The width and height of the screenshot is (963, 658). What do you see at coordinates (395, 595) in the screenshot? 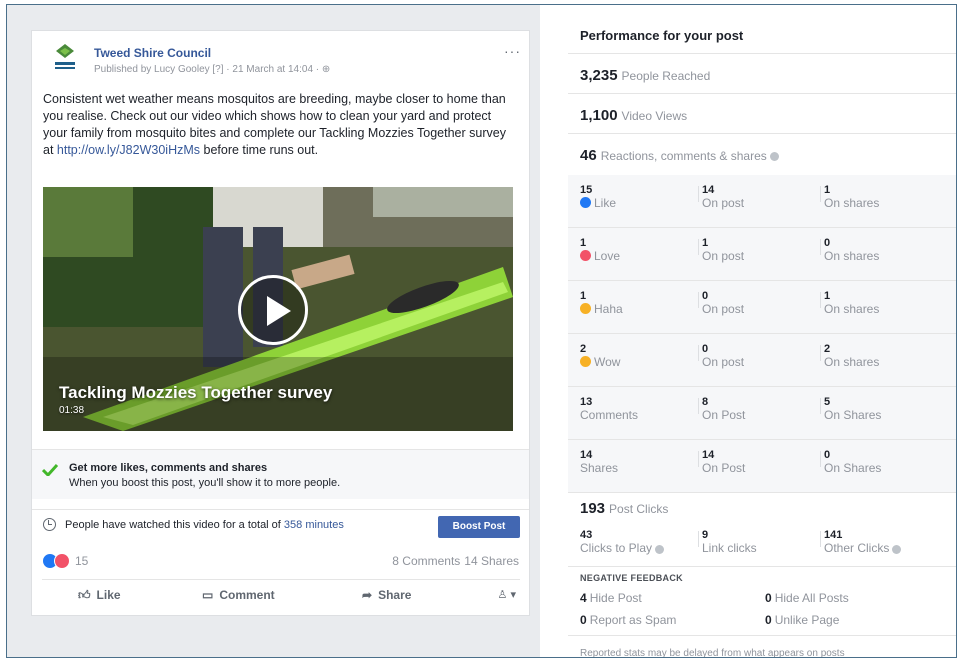
I see `share-label: Share` at bounding box center [395, 595].